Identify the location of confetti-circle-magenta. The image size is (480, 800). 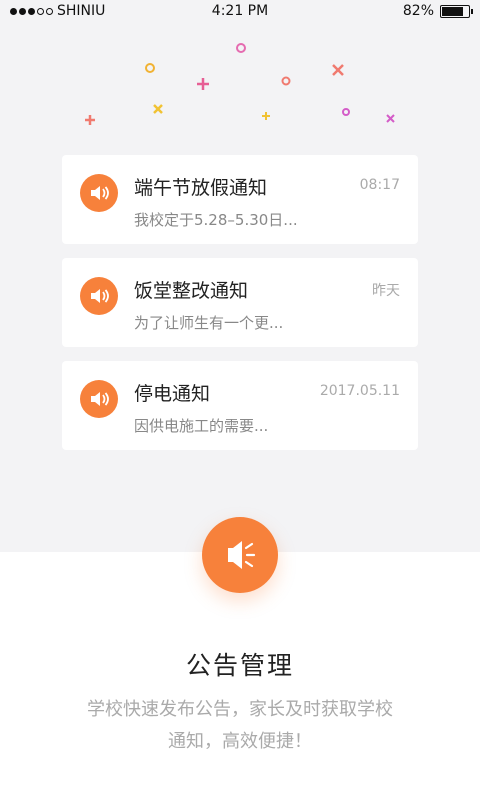
(346, 112).